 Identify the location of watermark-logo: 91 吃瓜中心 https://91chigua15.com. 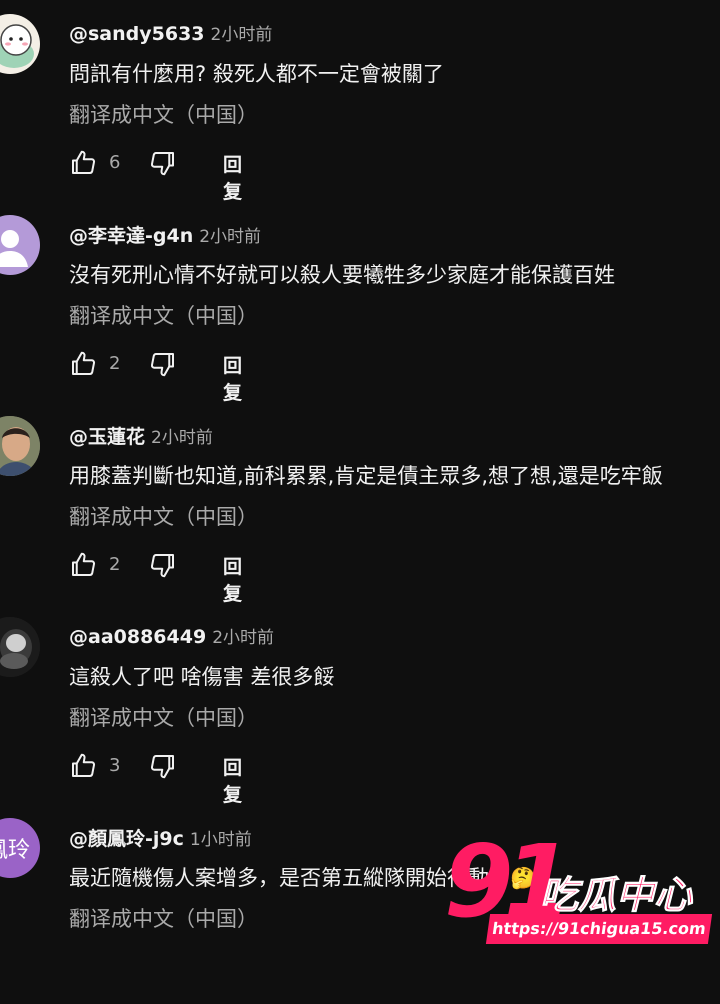
(580, 895).